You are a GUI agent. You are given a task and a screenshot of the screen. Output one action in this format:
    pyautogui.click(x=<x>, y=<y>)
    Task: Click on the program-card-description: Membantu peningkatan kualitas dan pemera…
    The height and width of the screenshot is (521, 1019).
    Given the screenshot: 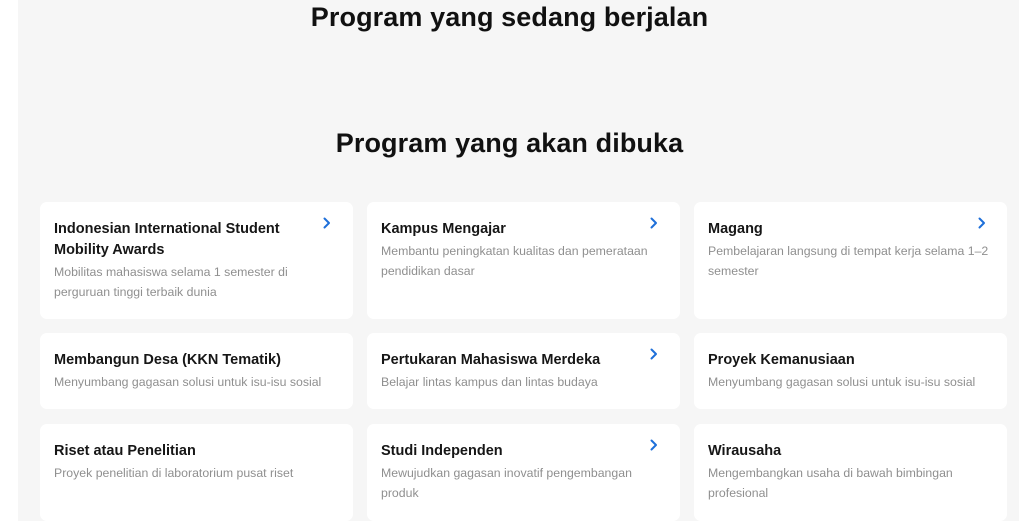 What is the action you would take?
    pyautogui.click(x=514, y=261)
    